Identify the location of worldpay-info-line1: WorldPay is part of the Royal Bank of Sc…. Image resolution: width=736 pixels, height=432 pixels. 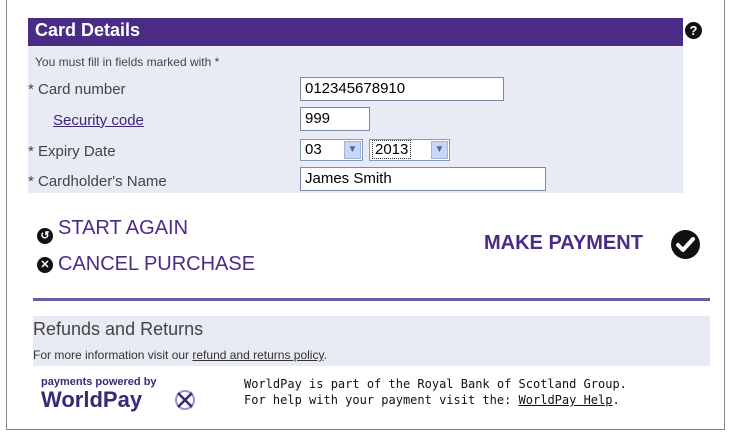
(435, 384).